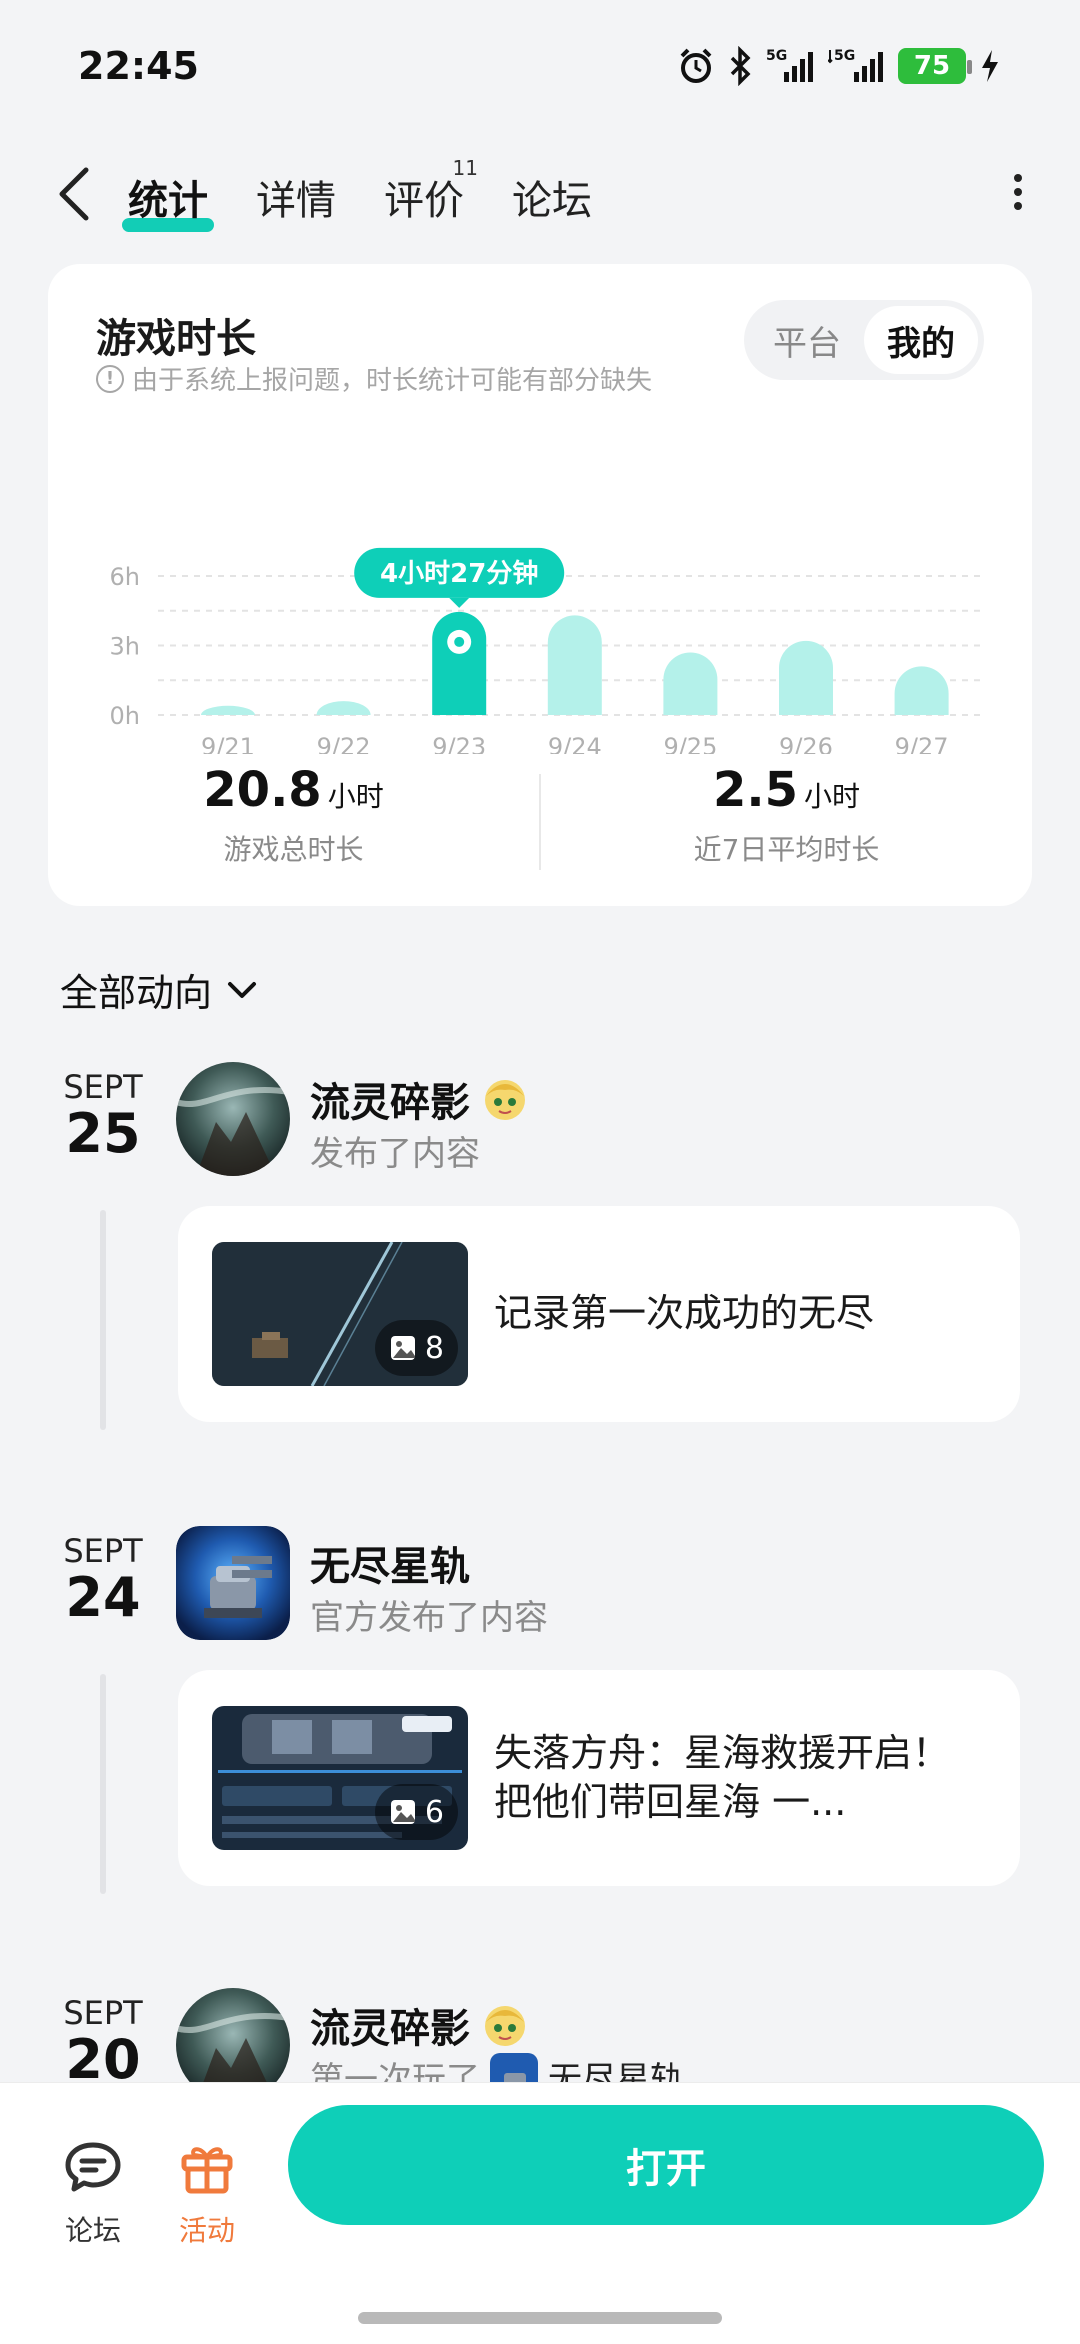  Describe the element at coordinates (293, 849) in the screenshot. I see `total-time-label: 游戏总时长` at that location.